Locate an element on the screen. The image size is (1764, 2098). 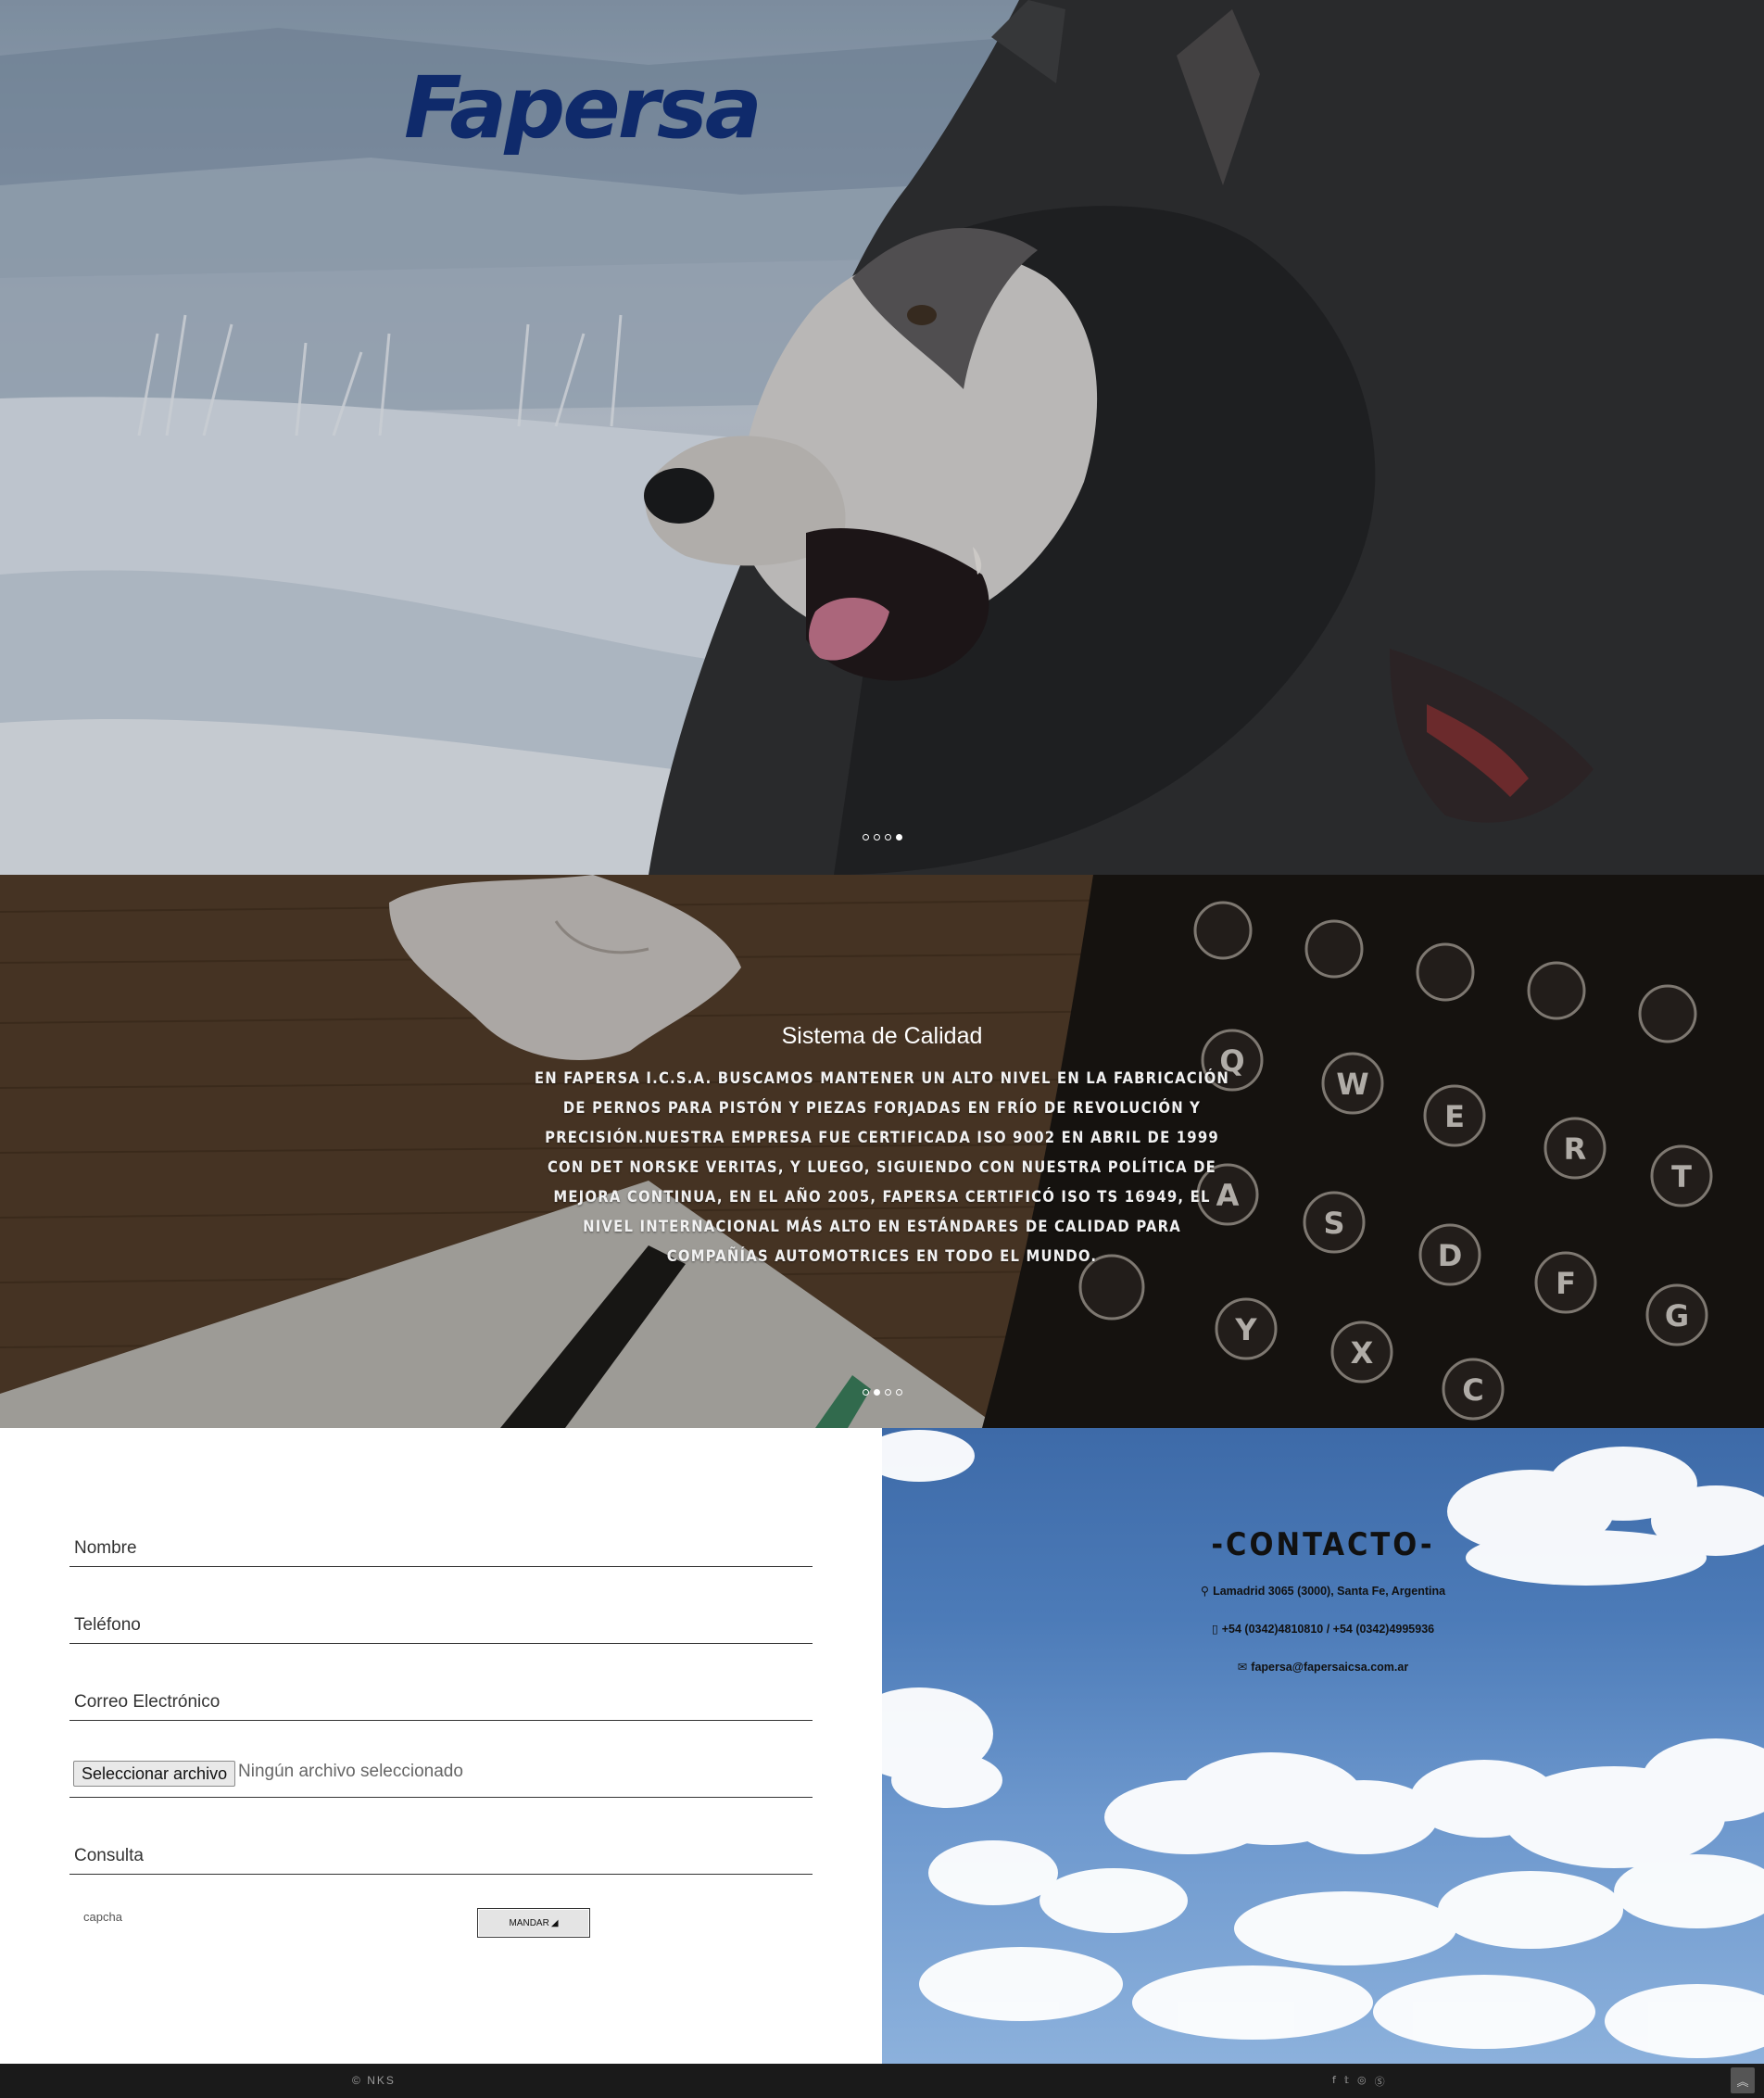
send-button: MANDAR ◢ is located at coordinates (533, 1923).